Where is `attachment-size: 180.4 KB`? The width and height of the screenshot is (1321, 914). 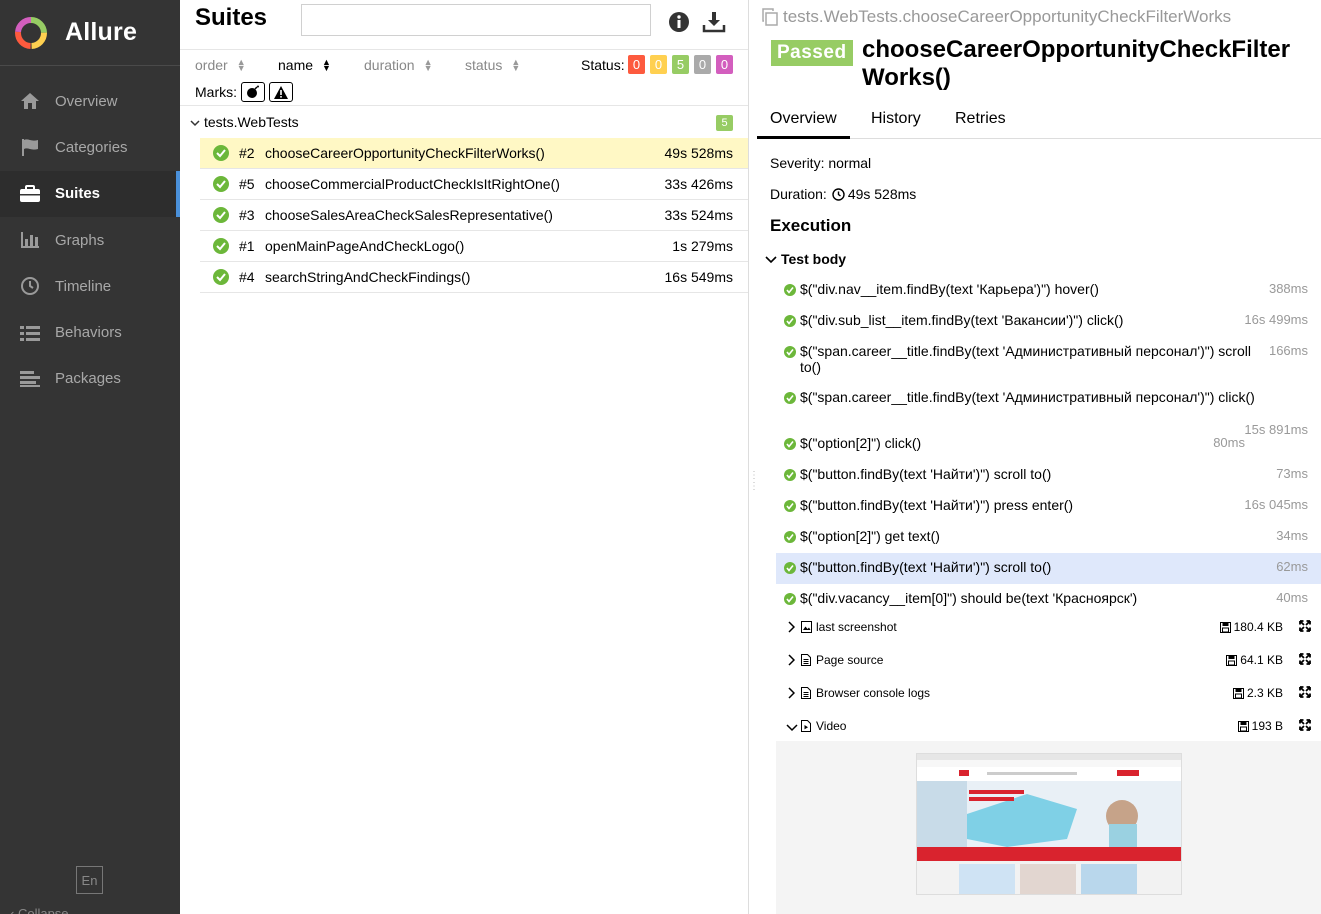
attachment-size: 180.4 KB is located at coordinates (1251, 627).